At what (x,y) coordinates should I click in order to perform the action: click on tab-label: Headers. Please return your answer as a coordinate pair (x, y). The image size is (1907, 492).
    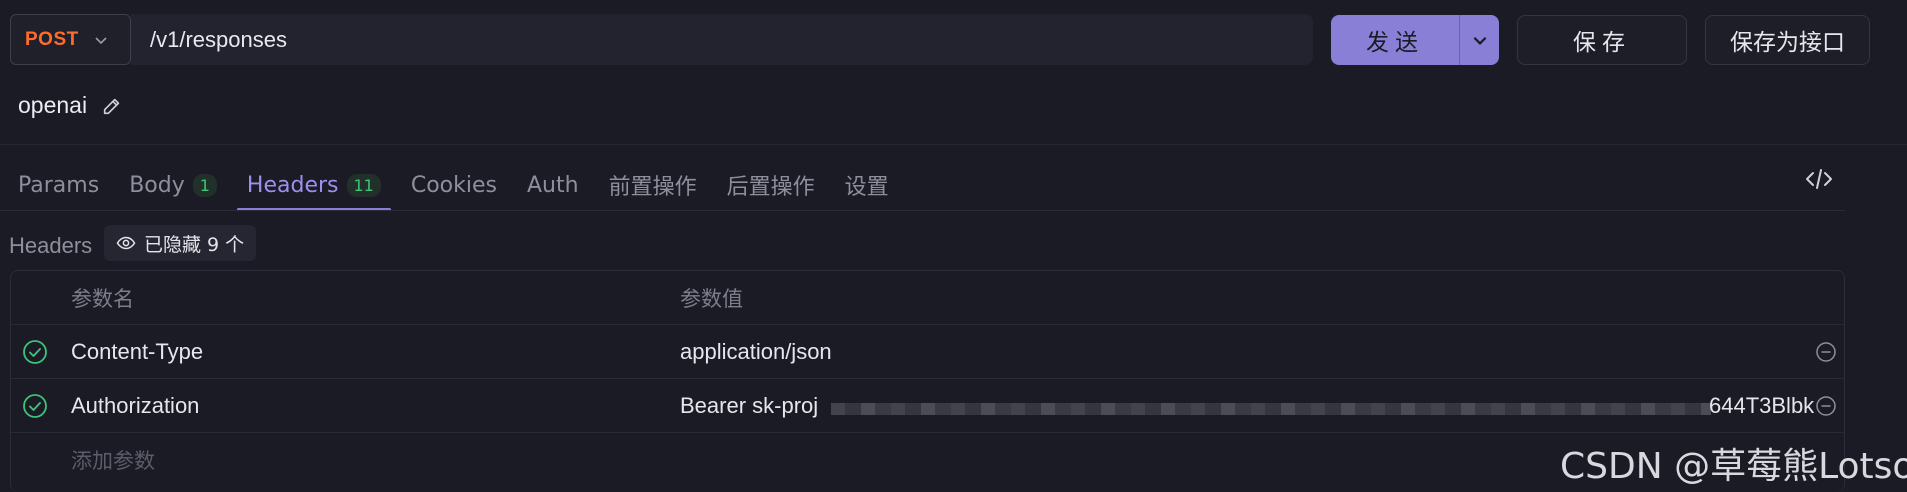
    Looking at the image, I should click on (292, 185).